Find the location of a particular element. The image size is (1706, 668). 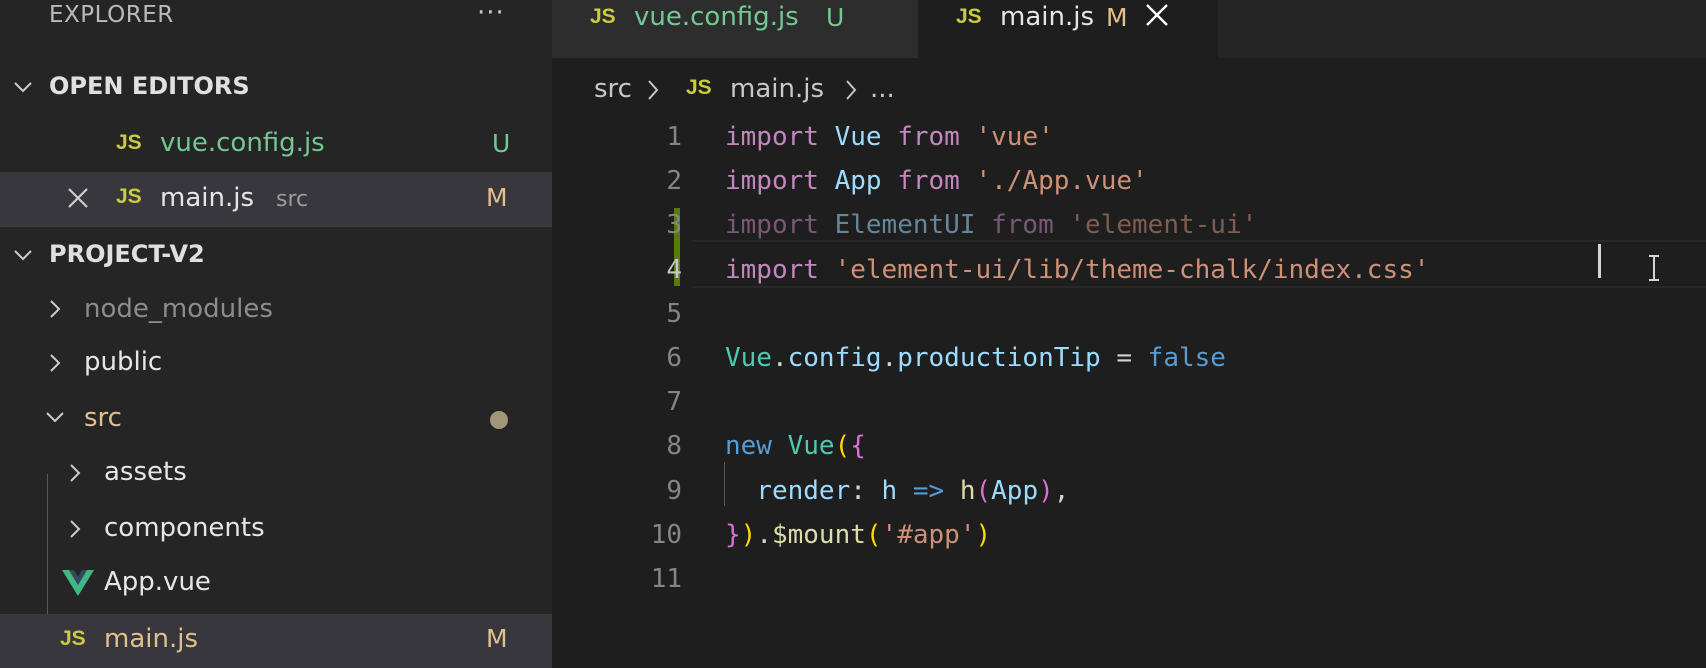

code-token: = is located at coordinates (1124, 358).